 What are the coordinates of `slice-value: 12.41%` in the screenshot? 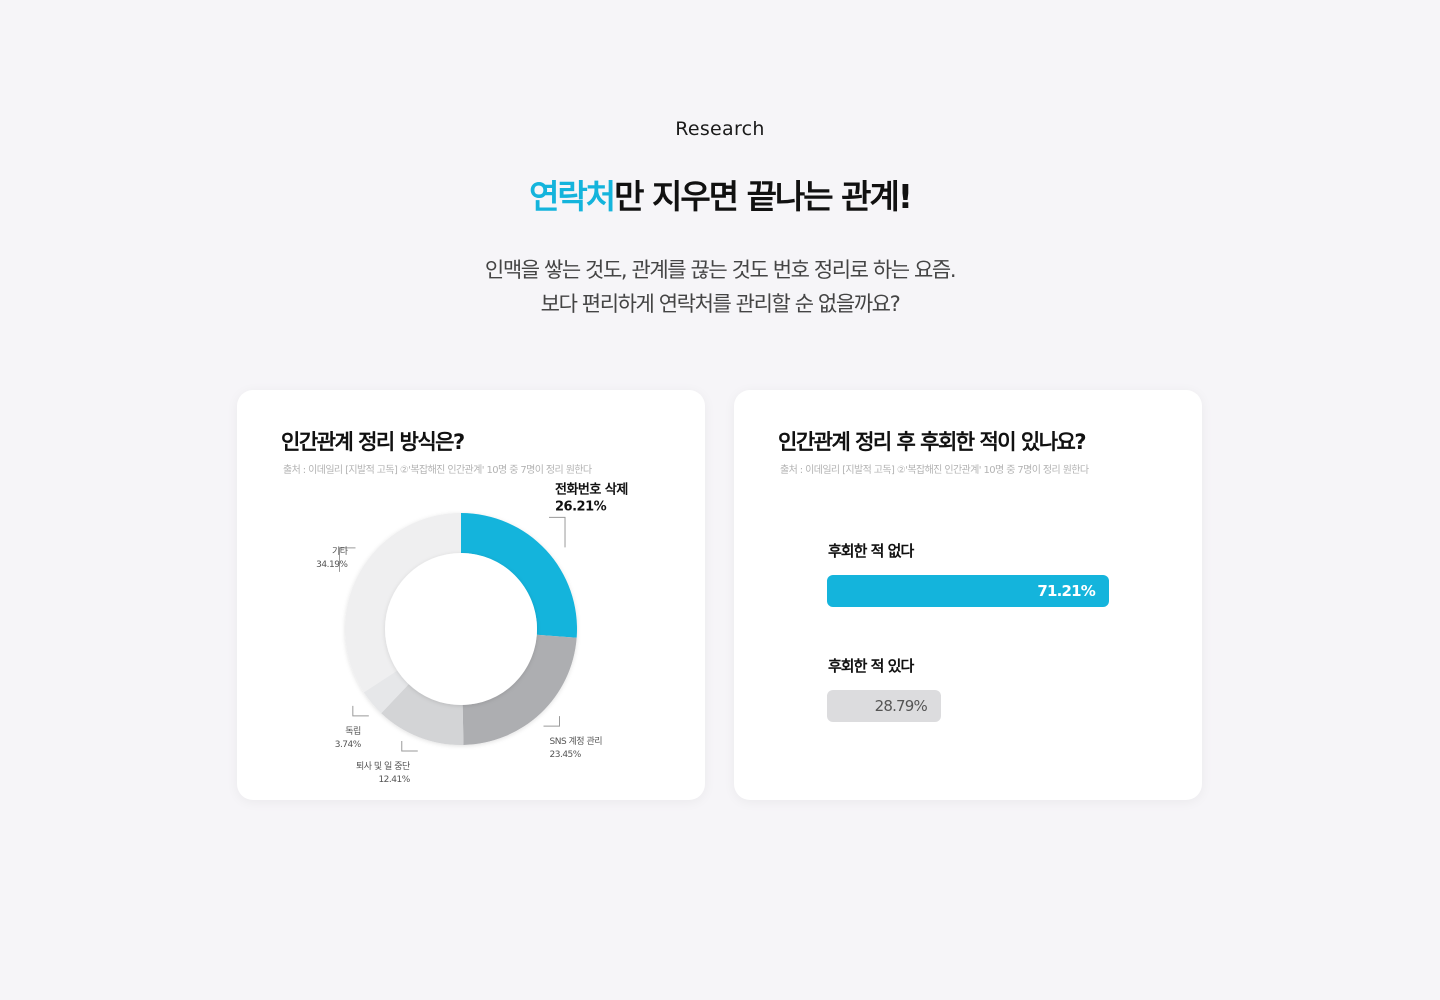 It's located at (394, 780).